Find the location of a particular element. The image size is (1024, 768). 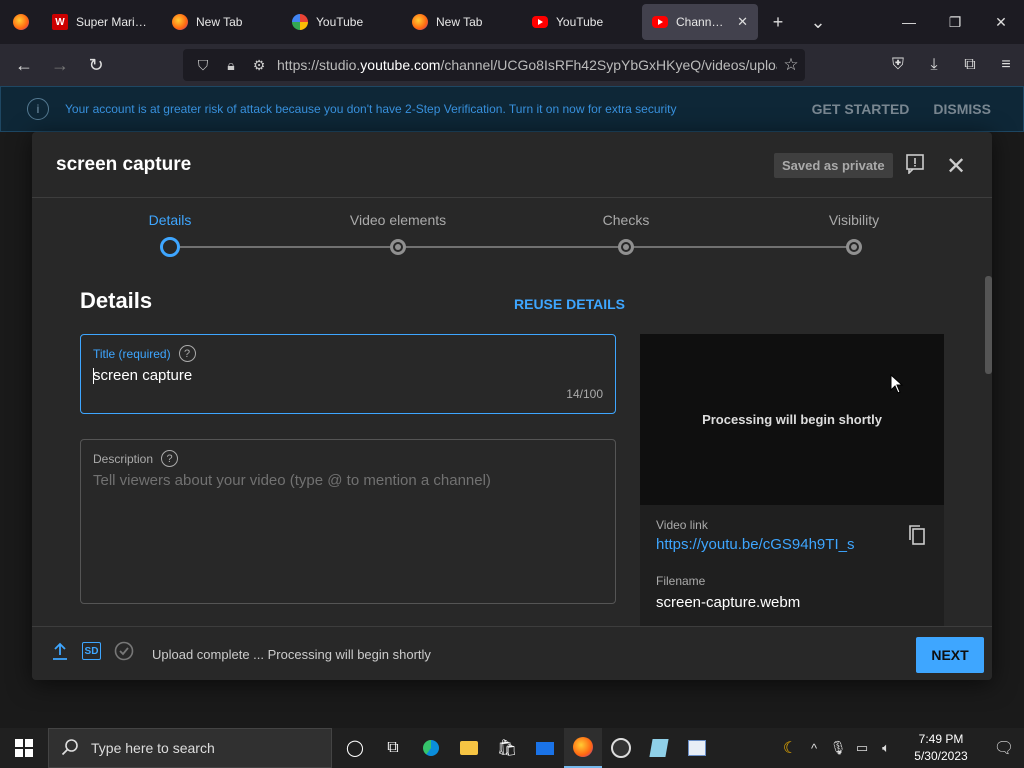

mail-icon is located at coordinates (545, 748).